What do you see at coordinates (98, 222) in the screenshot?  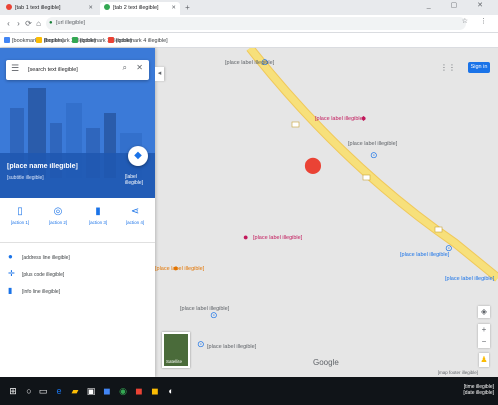 I see `action-label: [action 3]` at bounding box center [98, 222].